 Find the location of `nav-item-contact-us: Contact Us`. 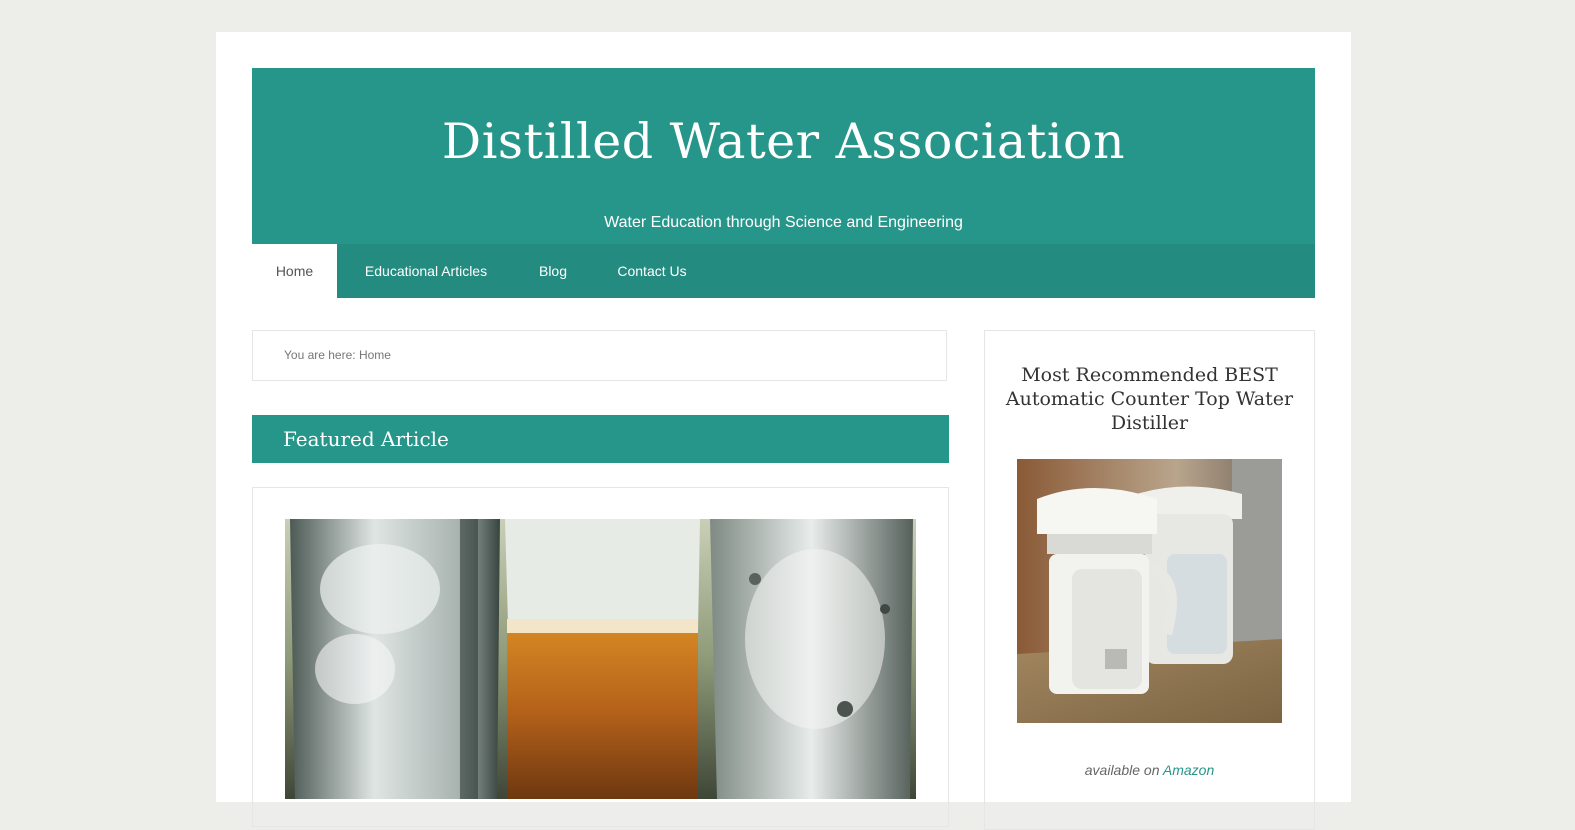

nav-item-contact-us: Contact Us is located at coordinates (652, 271).